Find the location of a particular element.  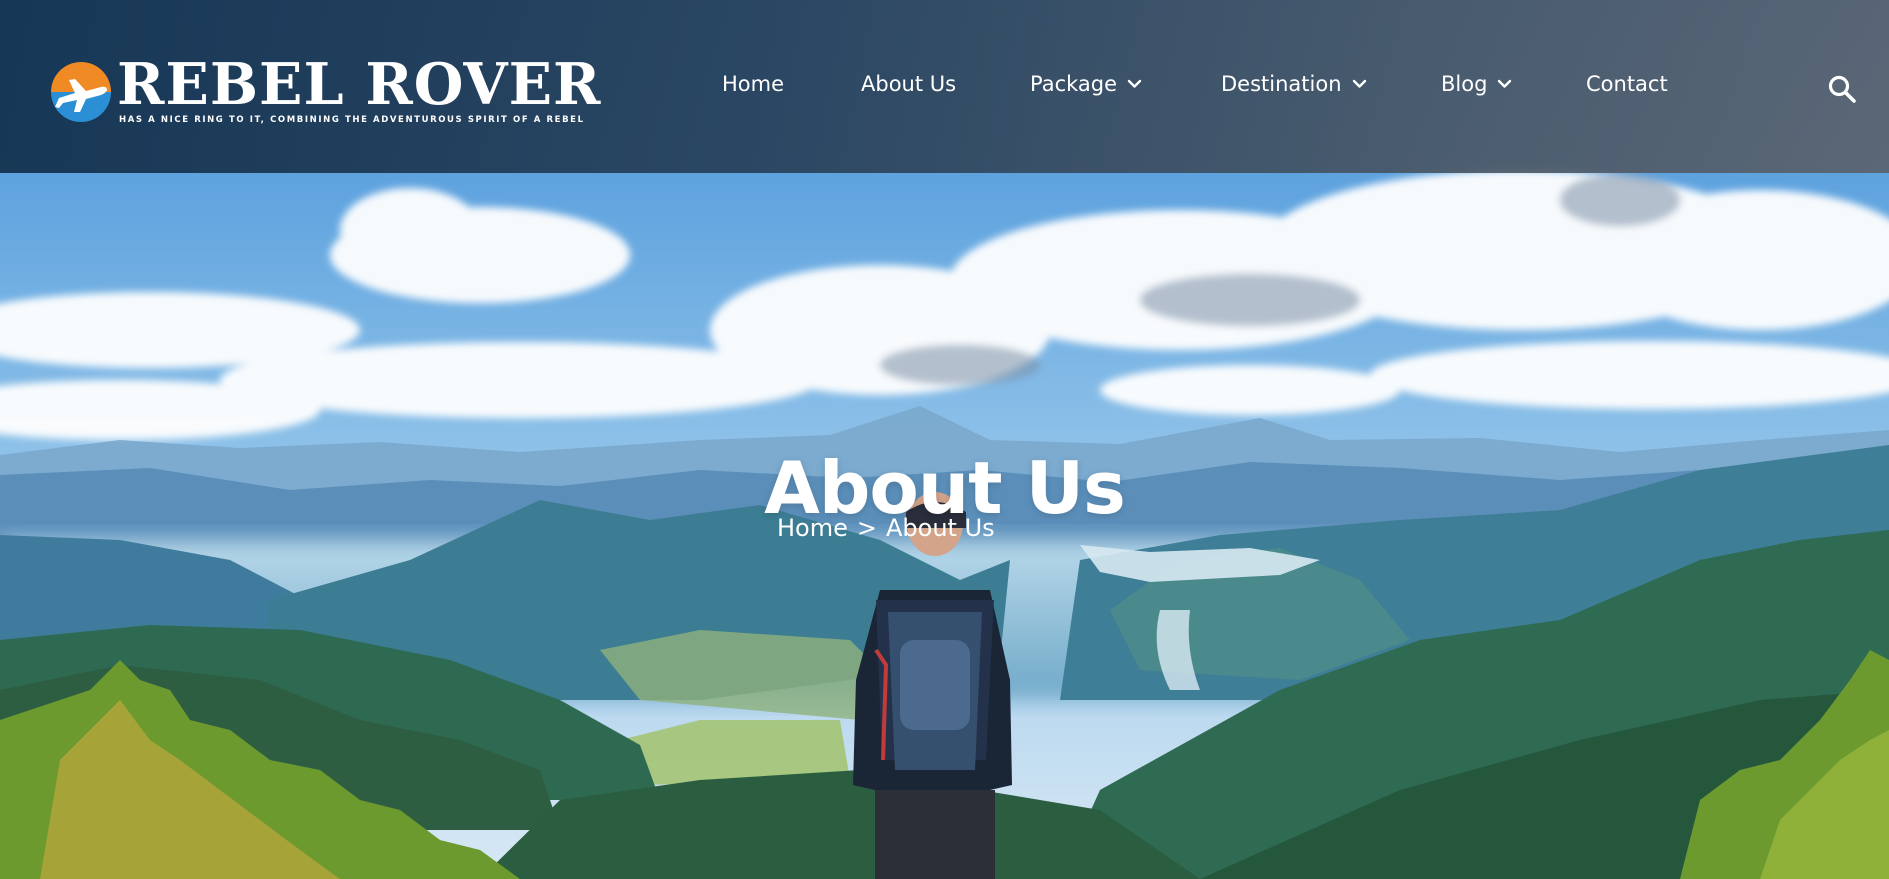

nav-item-home: Home is located at coordinates (753, 84).